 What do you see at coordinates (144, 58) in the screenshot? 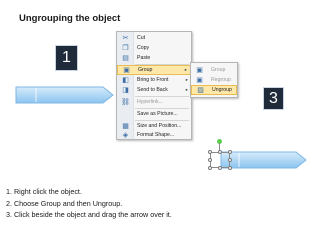
I see `menu-item-label: Paste` at bounding box center [144, 58].